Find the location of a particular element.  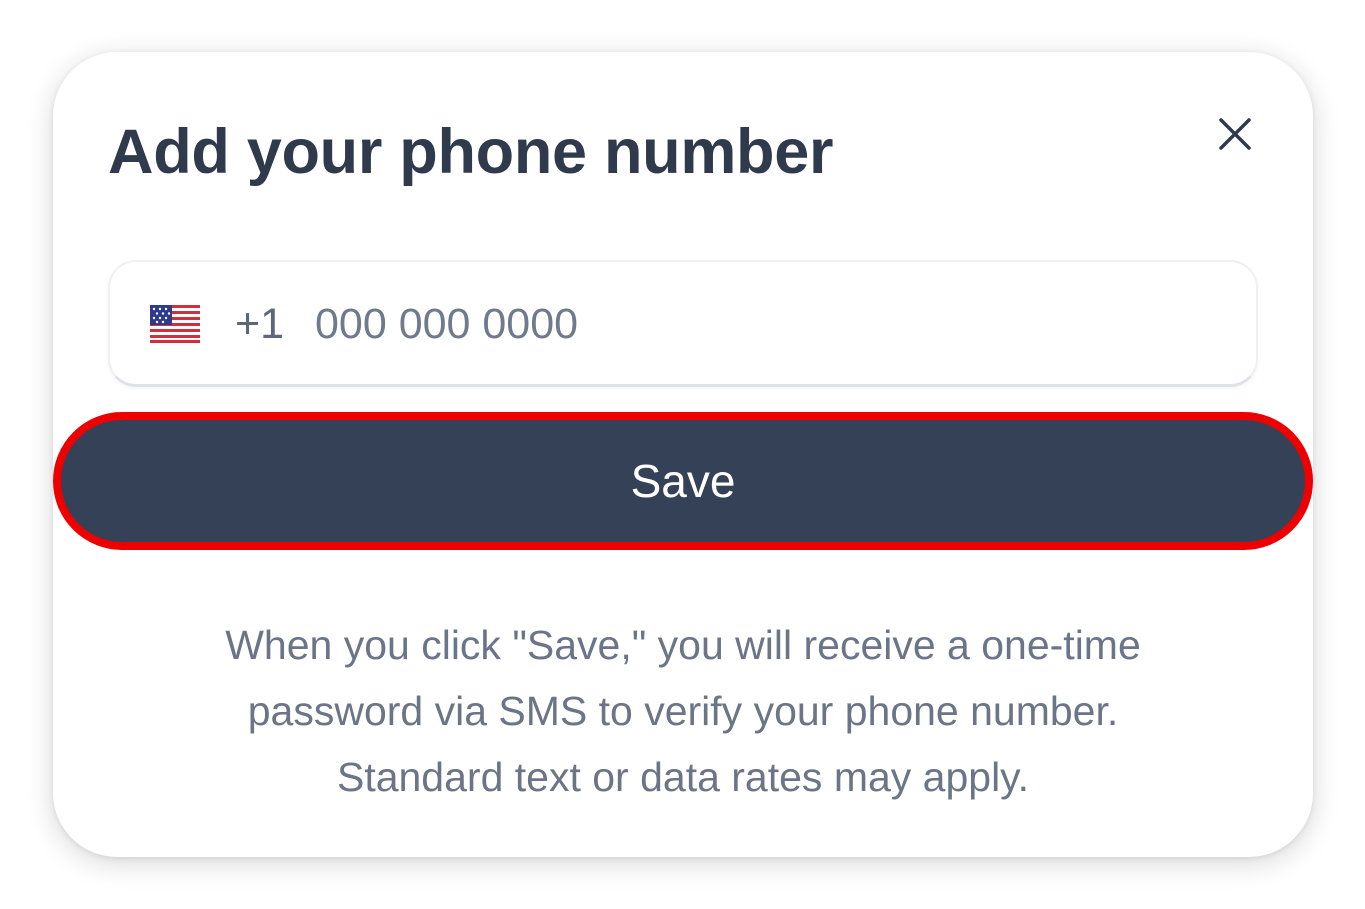

country-selector is located at coordinates (175, 324).